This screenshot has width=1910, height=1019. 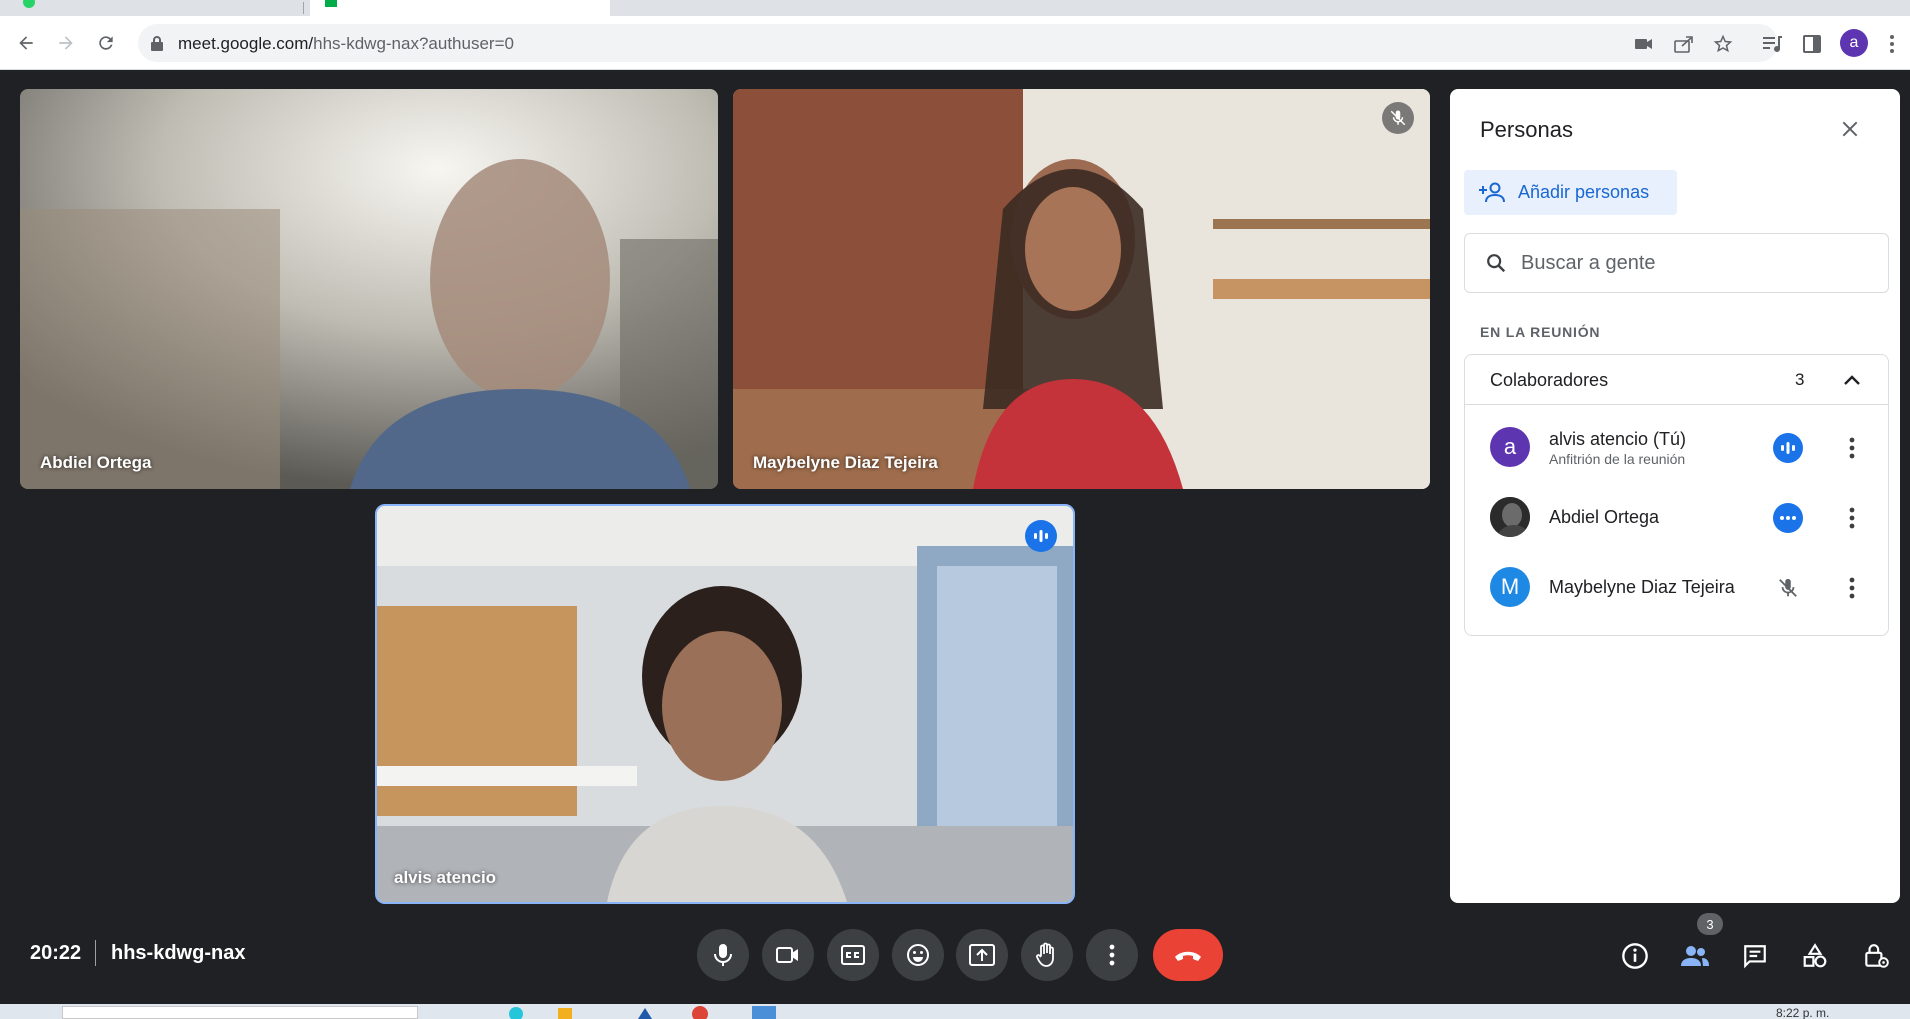 What do you see at coordinates (1549, 380) in the screenshot?
I see `group-label: Colaboradores` at bounding box center [1549, 380].